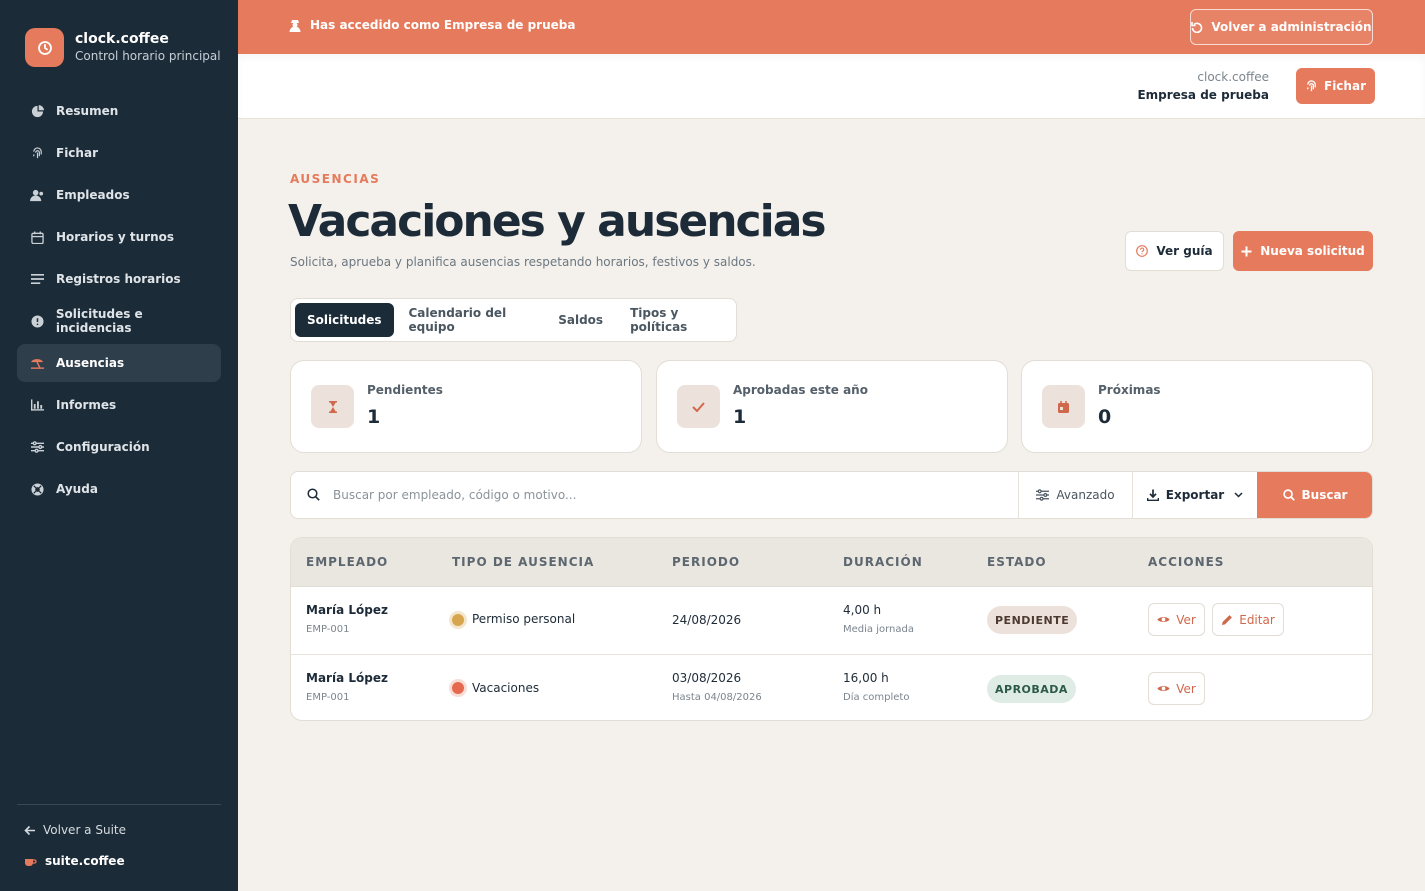 The height and width of the screenshot is (891, 1425). I want to click on new-request-label: Nueva solicitud, so click(1312, 251).